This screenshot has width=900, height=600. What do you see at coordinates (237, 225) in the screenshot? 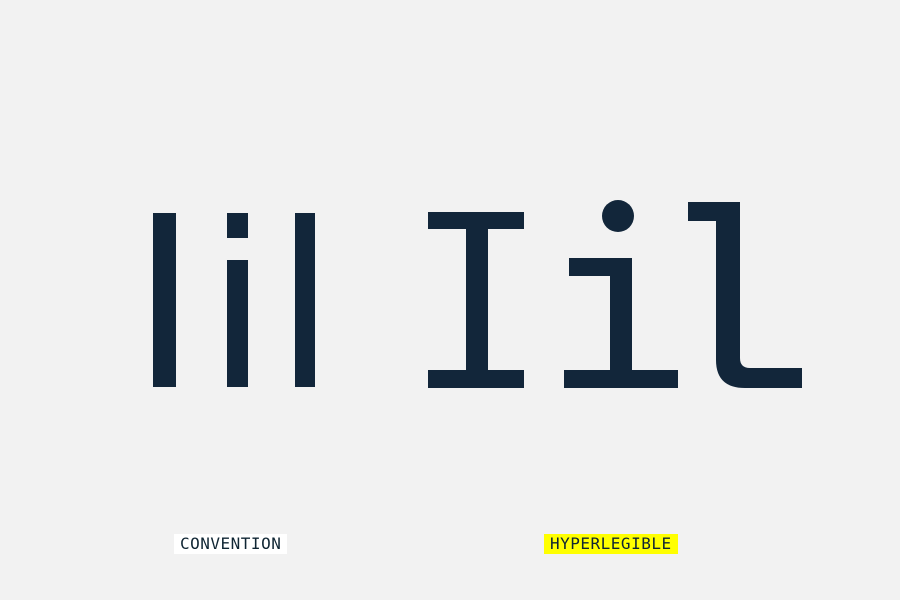
I see `conventional-i-dot` at bounding box center [237, 225].